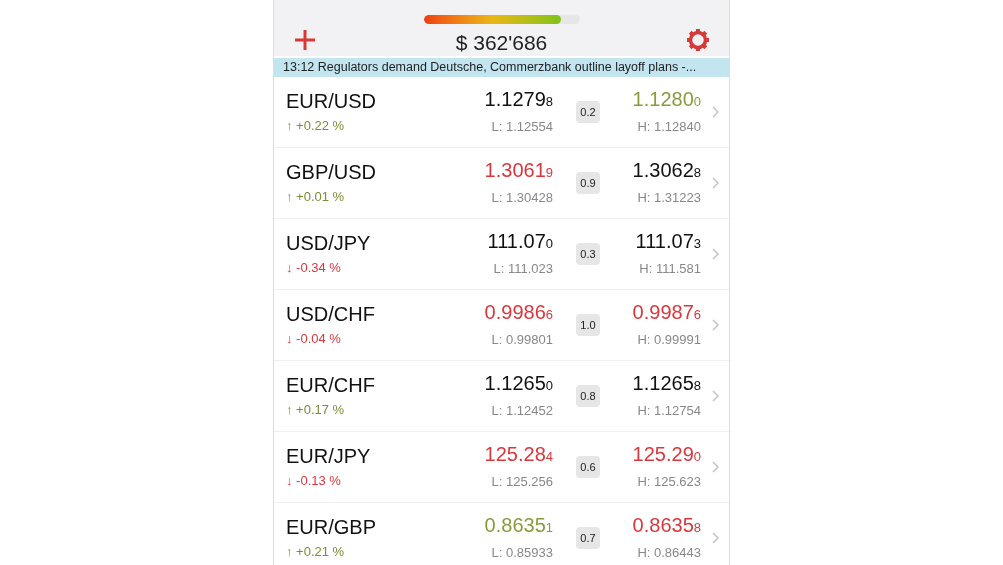  Describe the element at coordinates (331, 100) in the screenshot. I see `currency-pair: EUR/USD` at that location.